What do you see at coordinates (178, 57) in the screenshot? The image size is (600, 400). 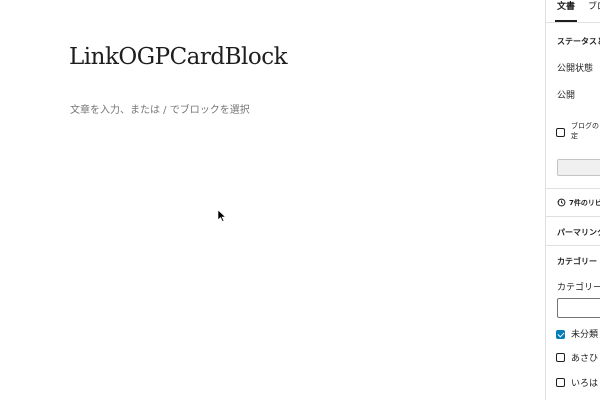 I see `post-title: LinkOGPCardBlock` at bounding box center [178, 57].